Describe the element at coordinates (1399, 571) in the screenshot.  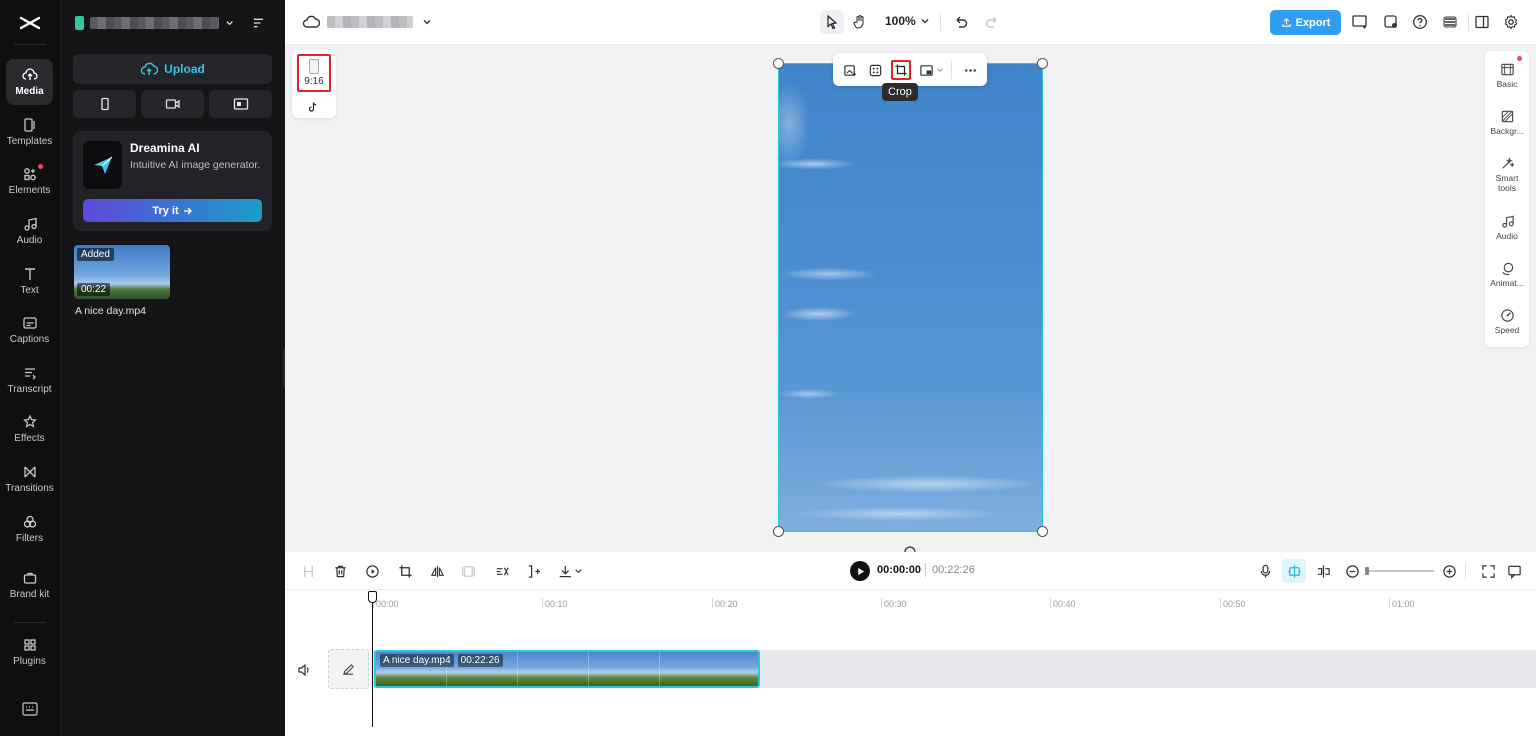
I see `timeline-zoom-slider` at that location.